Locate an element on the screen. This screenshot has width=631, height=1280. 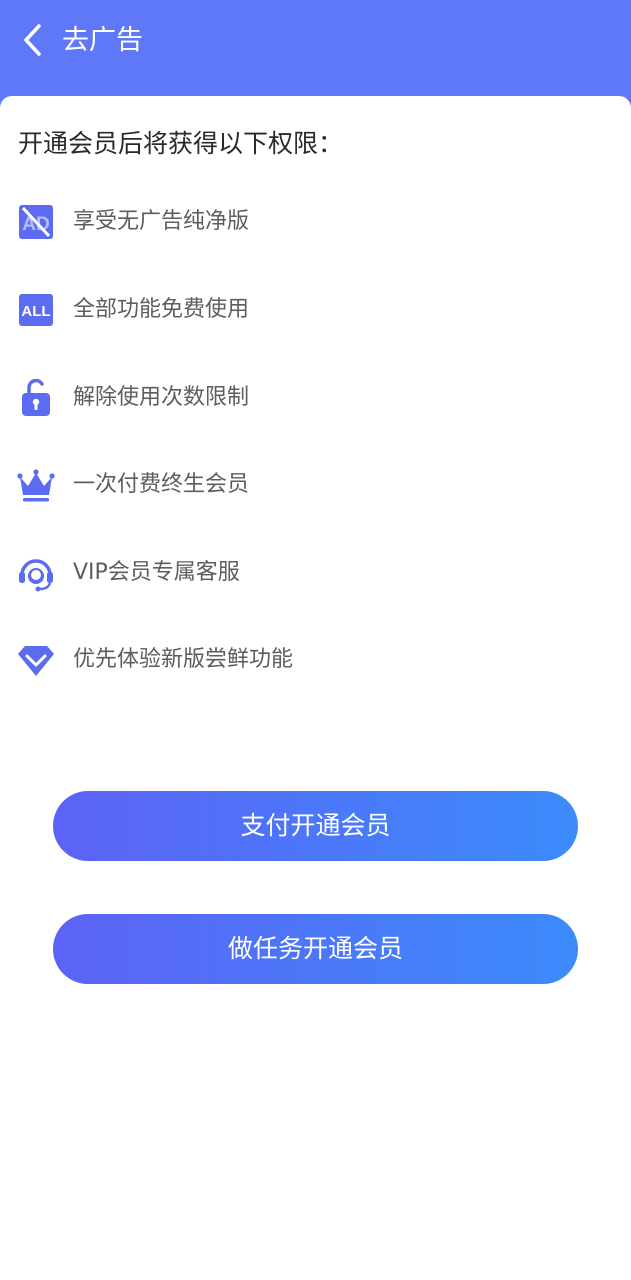
unlock-icon is located at coordinates (36, 397).